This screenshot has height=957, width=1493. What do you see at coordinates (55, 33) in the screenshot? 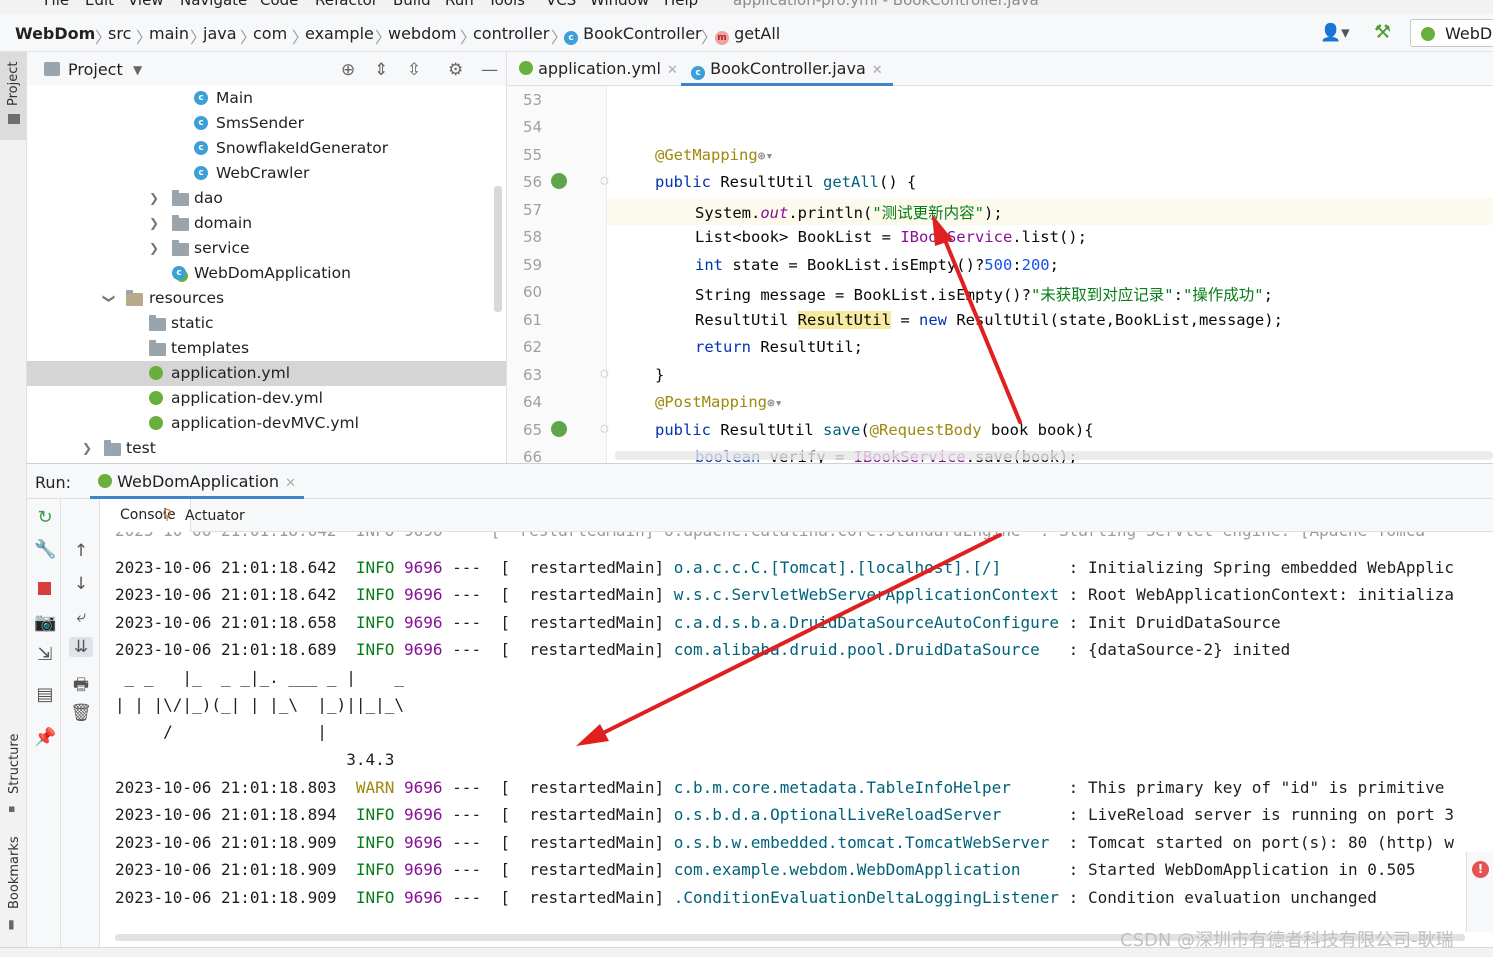
I see `breadcrumb-project: WebDom` at bounding box center [55, 33].